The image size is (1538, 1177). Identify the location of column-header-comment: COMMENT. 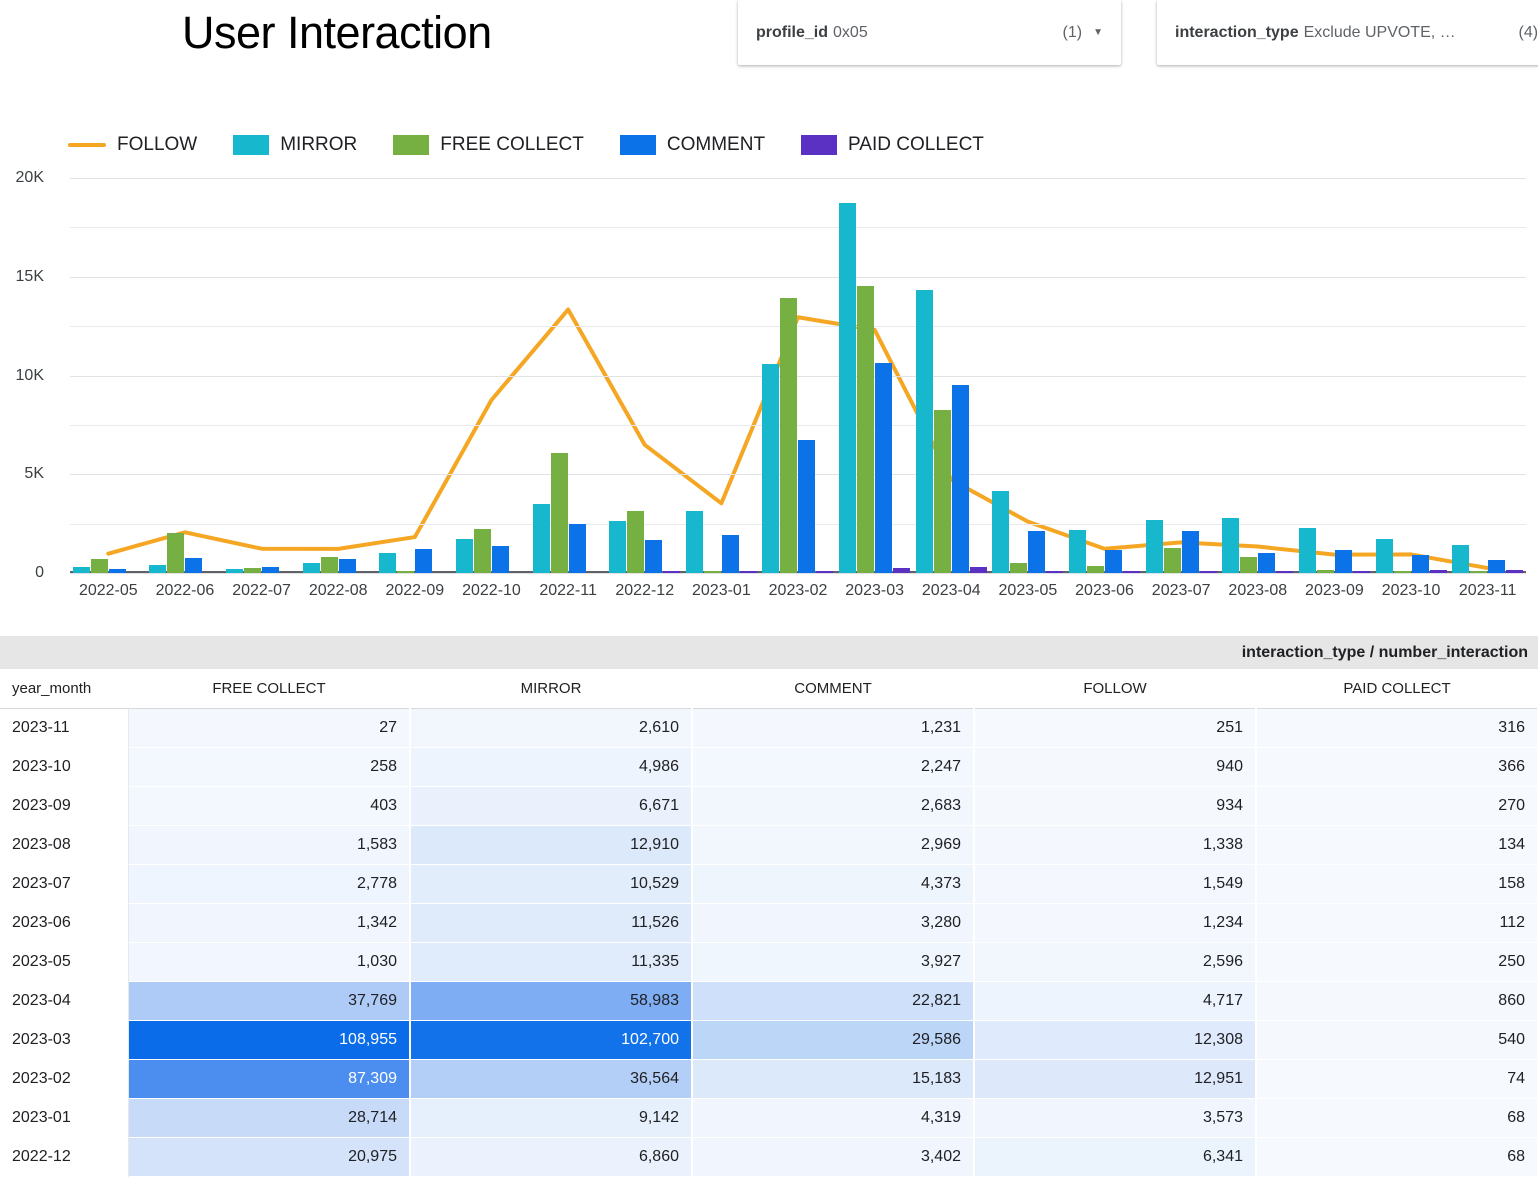
(833, 689).